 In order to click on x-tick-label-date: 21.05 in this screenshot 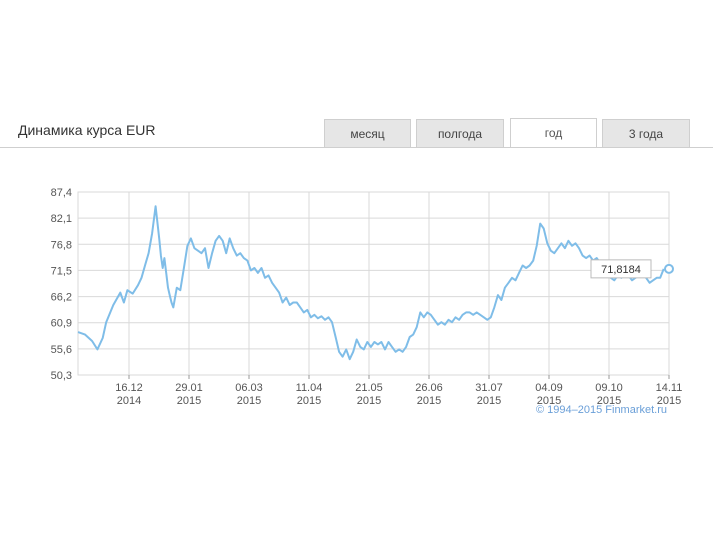, I will do `click(369, 388)`.